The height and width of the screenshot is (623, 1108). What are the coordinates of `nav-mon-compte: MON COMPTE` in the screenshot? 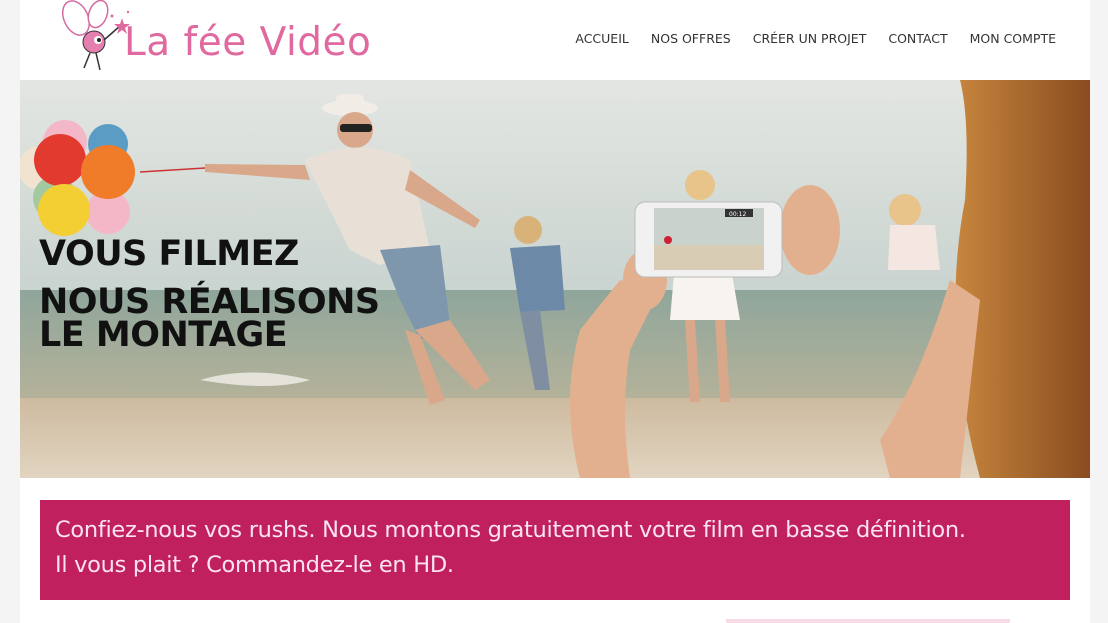 It's located at (1013, 38).